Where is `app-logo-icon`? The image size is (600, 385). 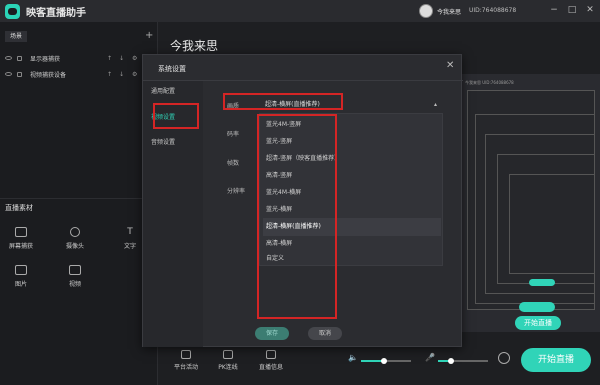
app-logo-icon is located at coordinates (12, 11).